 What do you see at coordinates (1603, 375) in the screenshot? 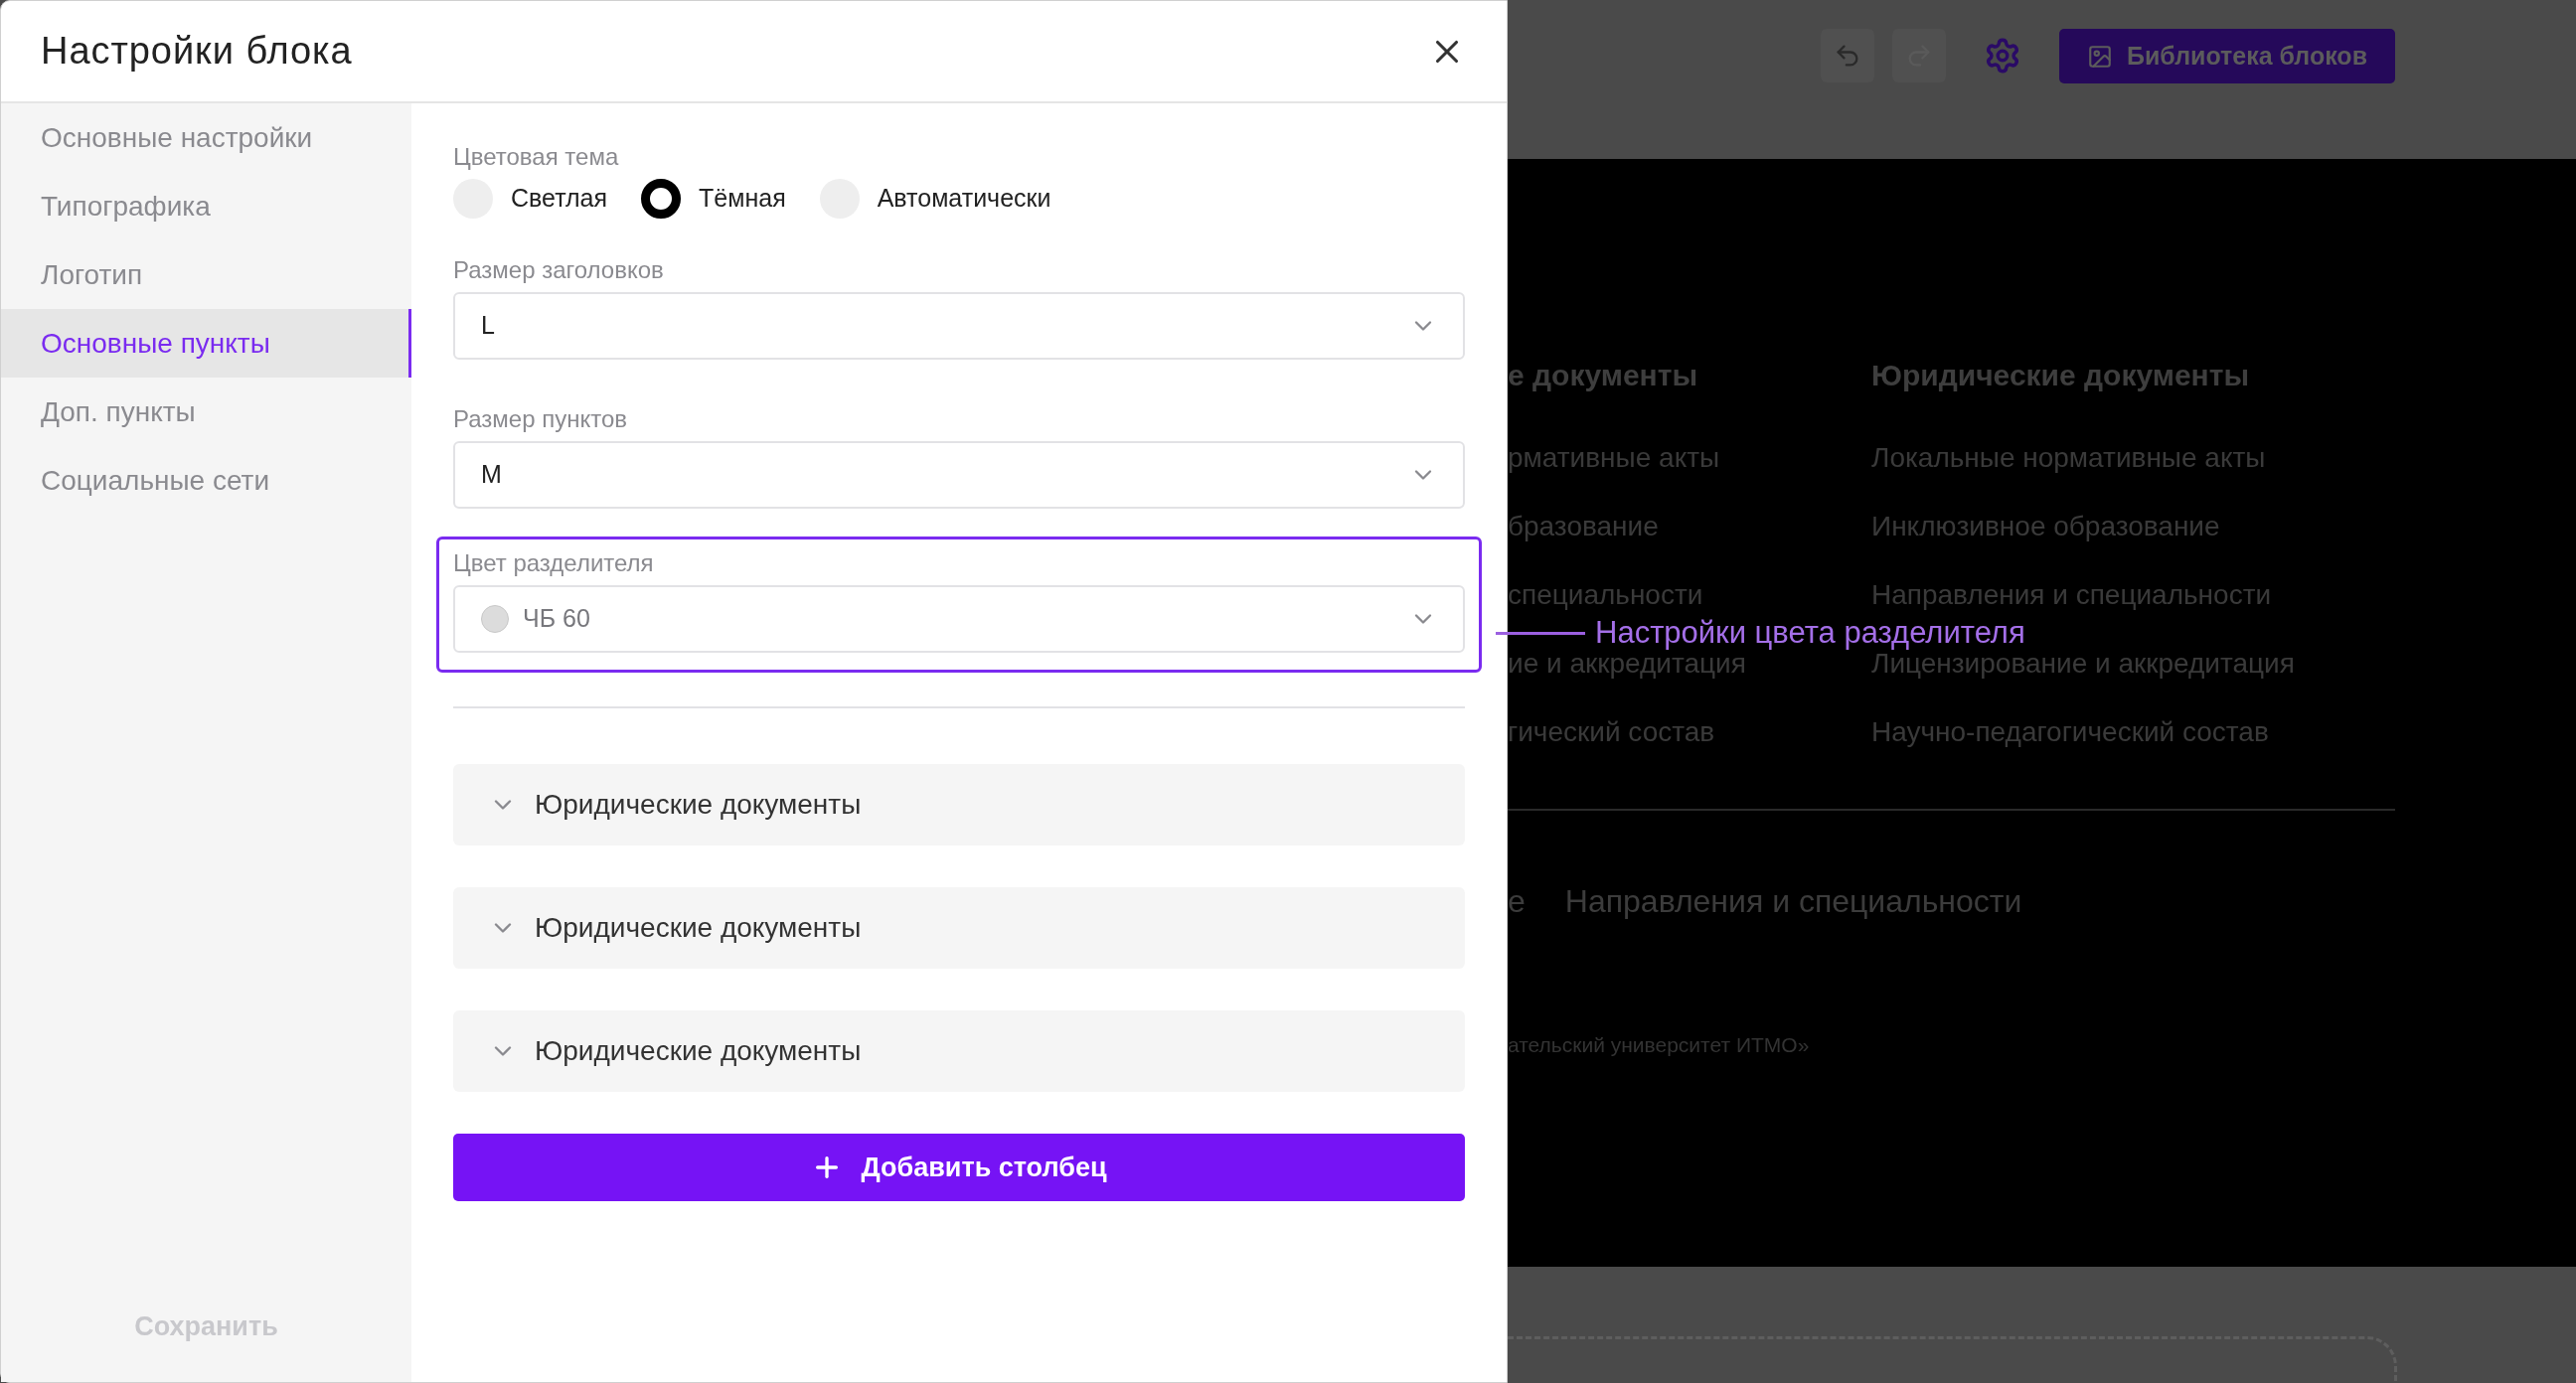
I see `column-heading: е документы` at bounding box center [1603, 375].